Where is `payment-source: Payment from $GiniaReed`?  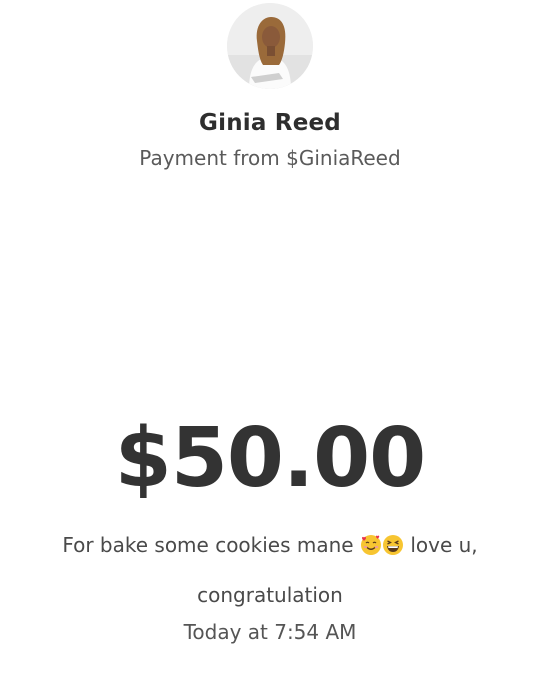
payment-source: Payment from $GiniaReed is located at coordinates (270, 158).